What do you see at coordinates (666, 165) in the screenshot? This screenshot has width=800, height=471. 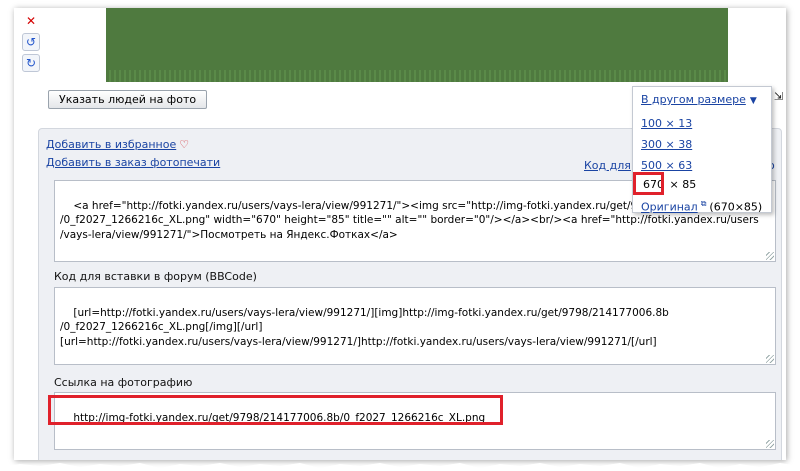 I see `size-option: 500 × 63` at bounding box center [666, 165].